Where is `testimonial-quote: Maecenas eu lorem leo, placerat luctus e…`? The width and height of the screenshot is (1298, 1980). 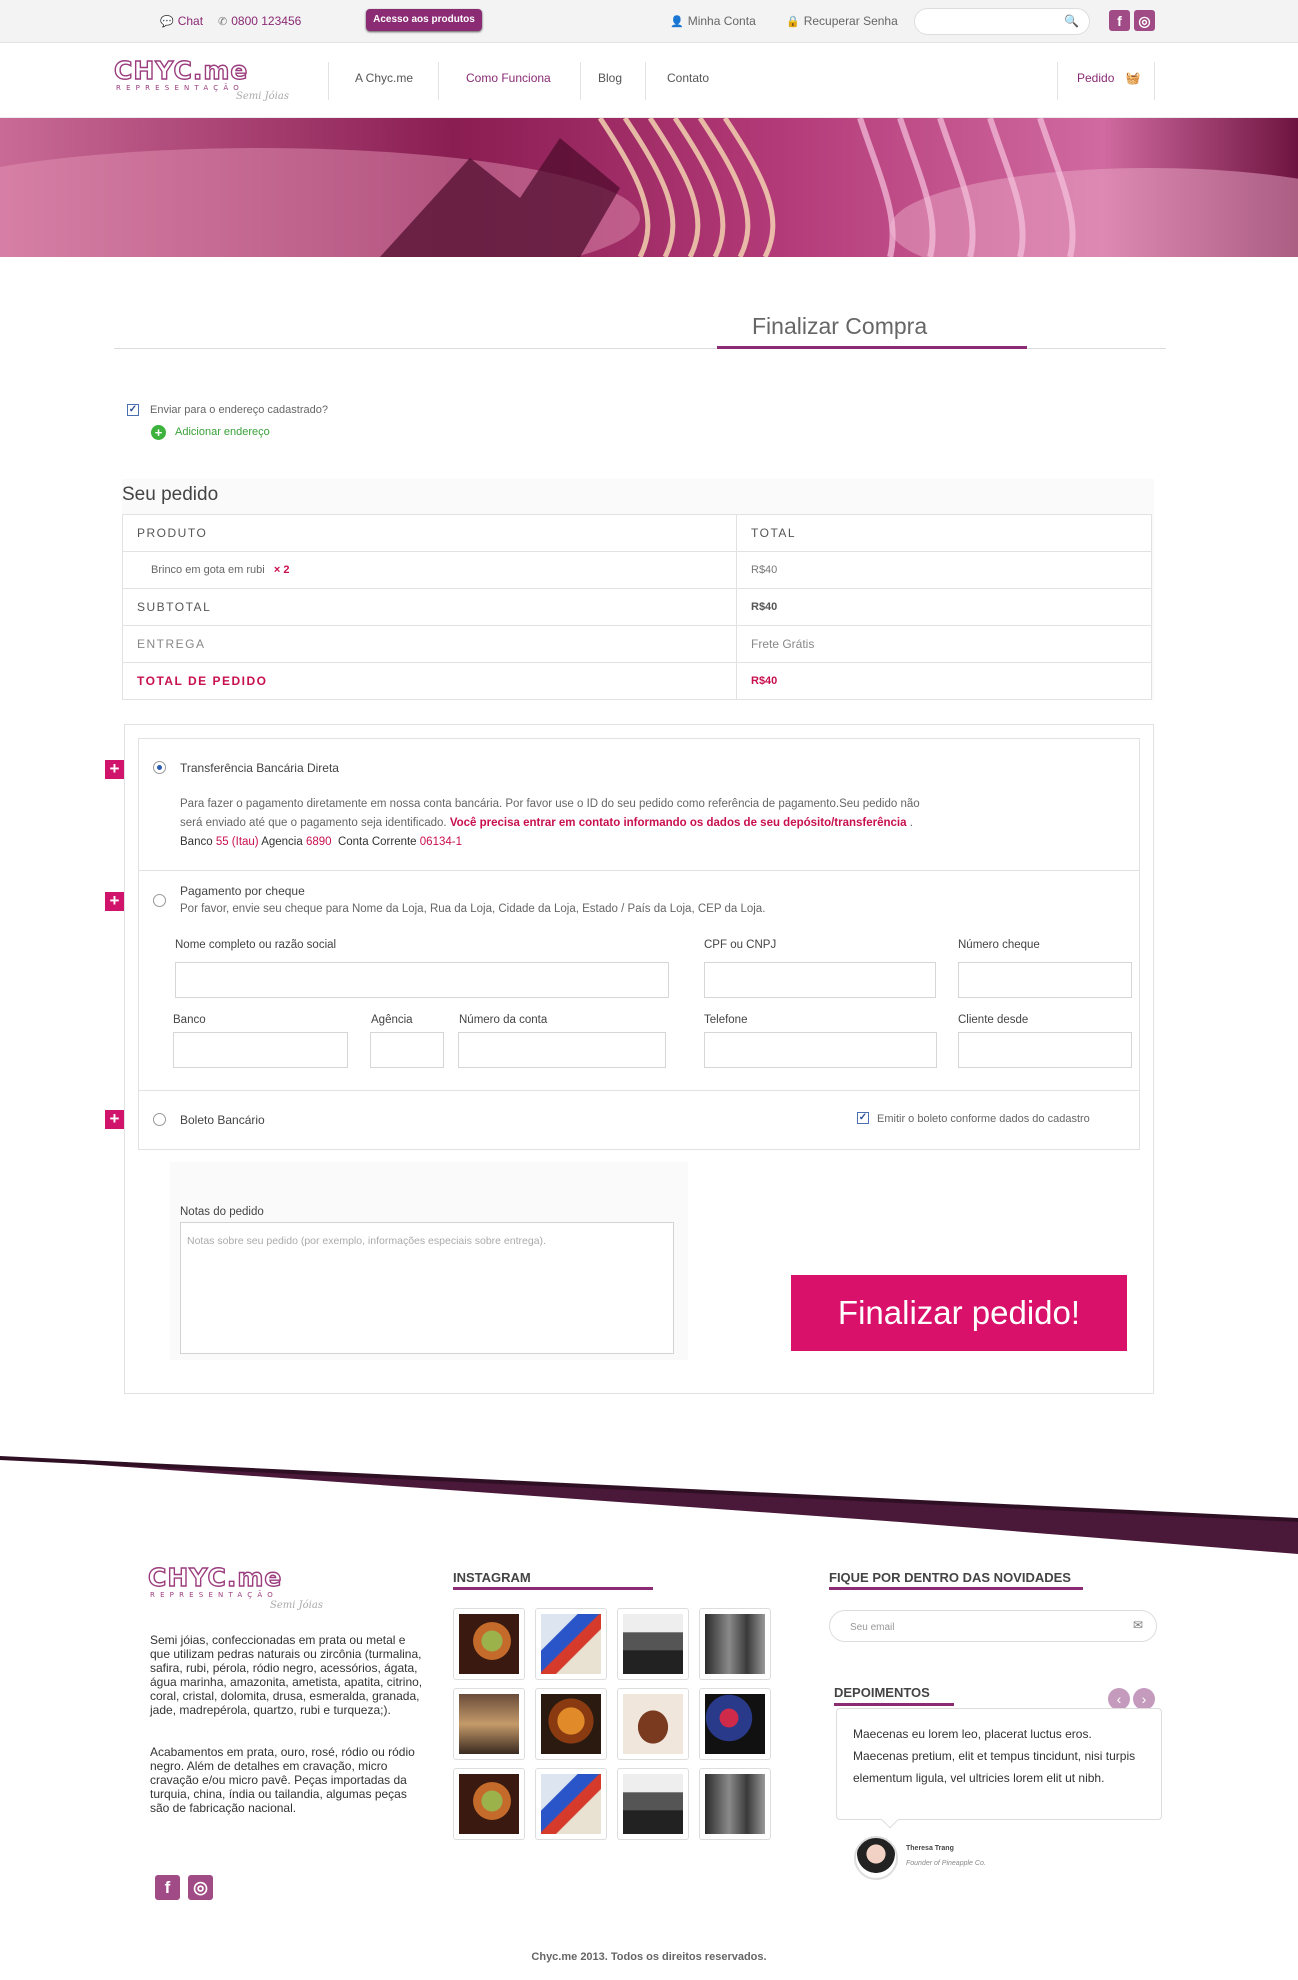 testimonial-quote: Maecenas eu lorem leo, placerat luctus e… is located at coordinates (999, 1764).